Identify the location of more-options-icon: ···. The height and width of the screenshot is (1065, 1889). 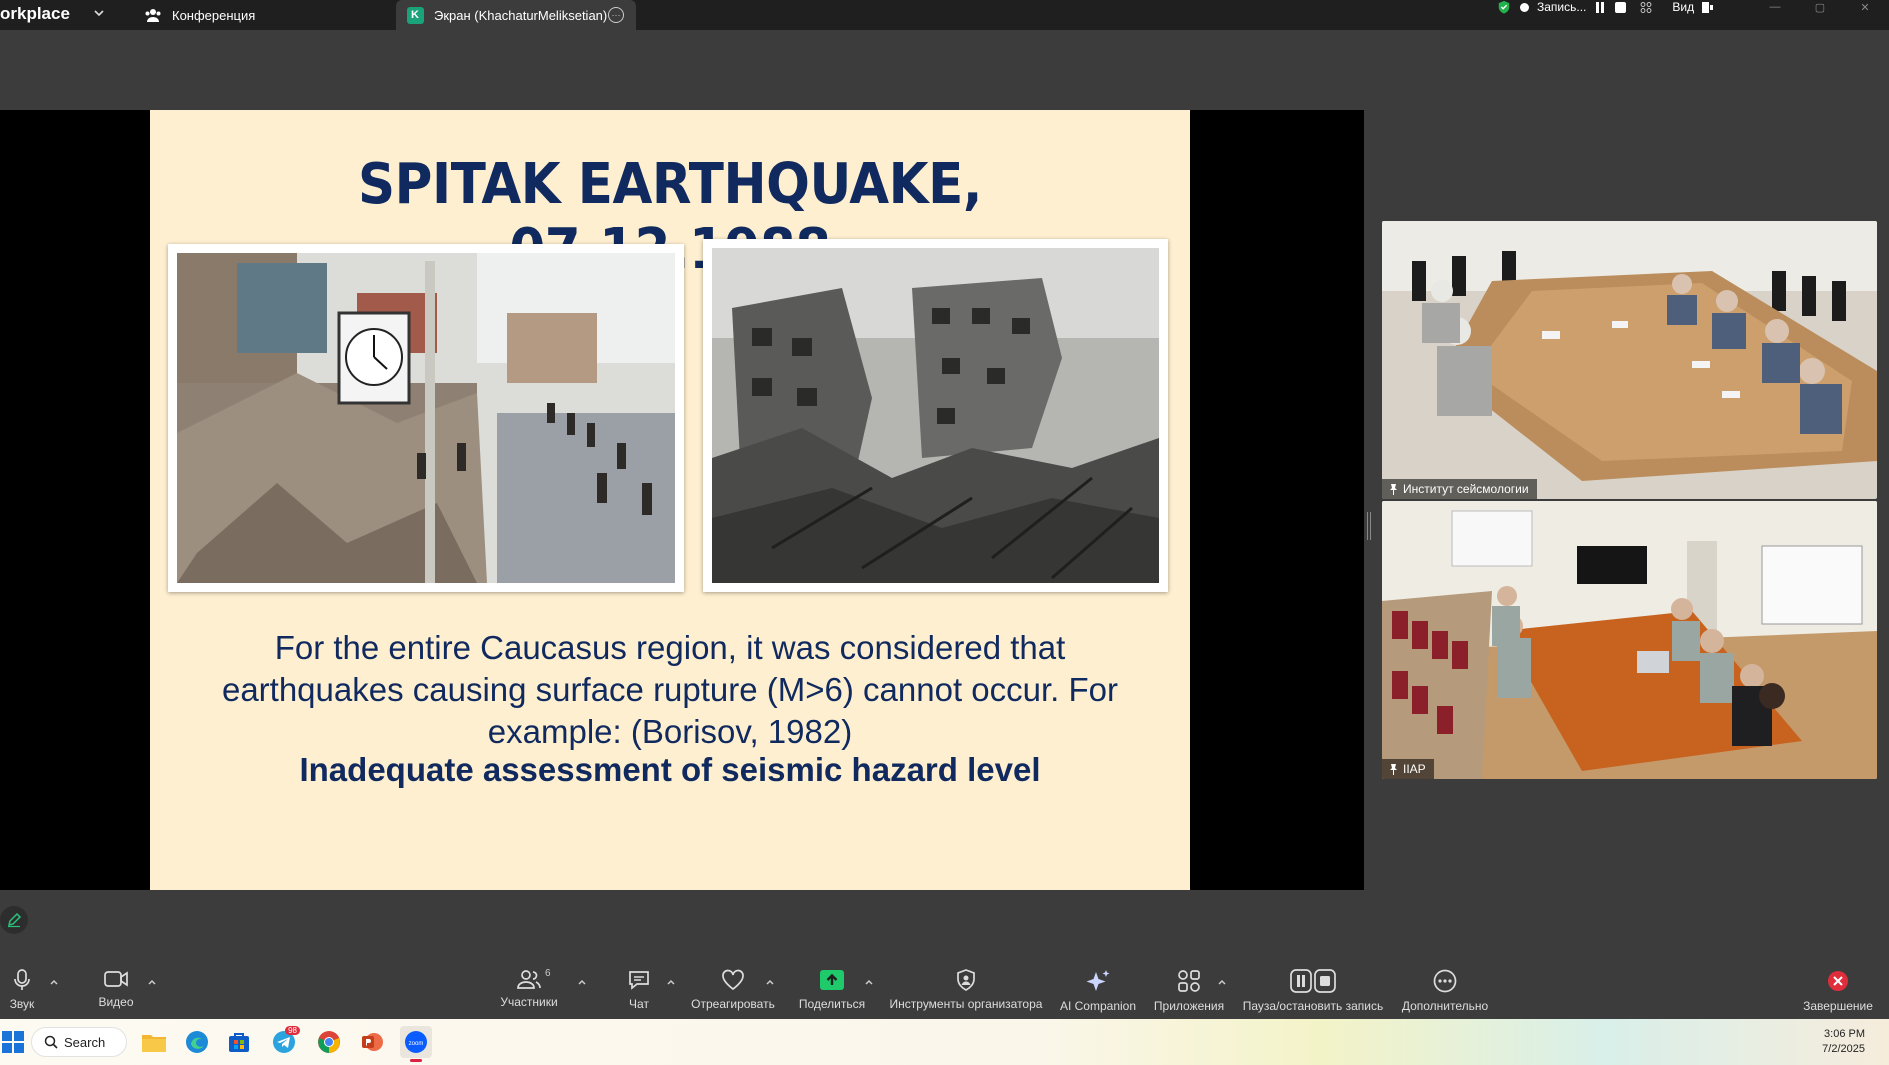
(616, 15).